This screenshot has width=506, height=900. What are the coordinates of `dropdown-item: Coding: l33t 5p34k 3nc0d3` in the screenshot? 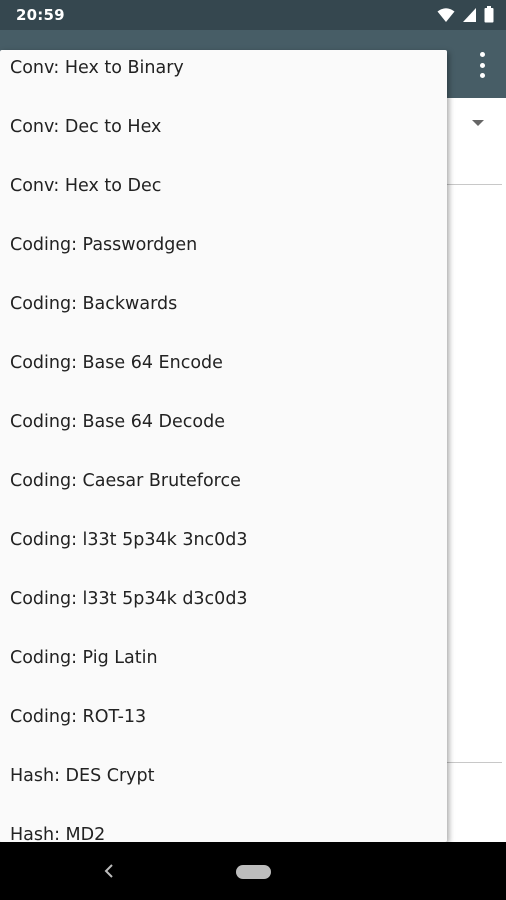 It's located at (223, 539).